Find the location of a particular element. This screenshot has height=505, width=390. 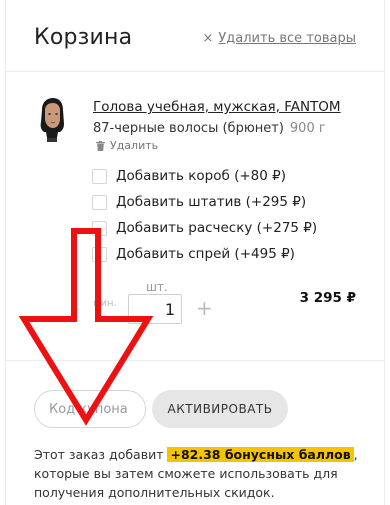

product-variant: 87-черные волосы (брюнет) 900 г is located at coordinates (209, 128).